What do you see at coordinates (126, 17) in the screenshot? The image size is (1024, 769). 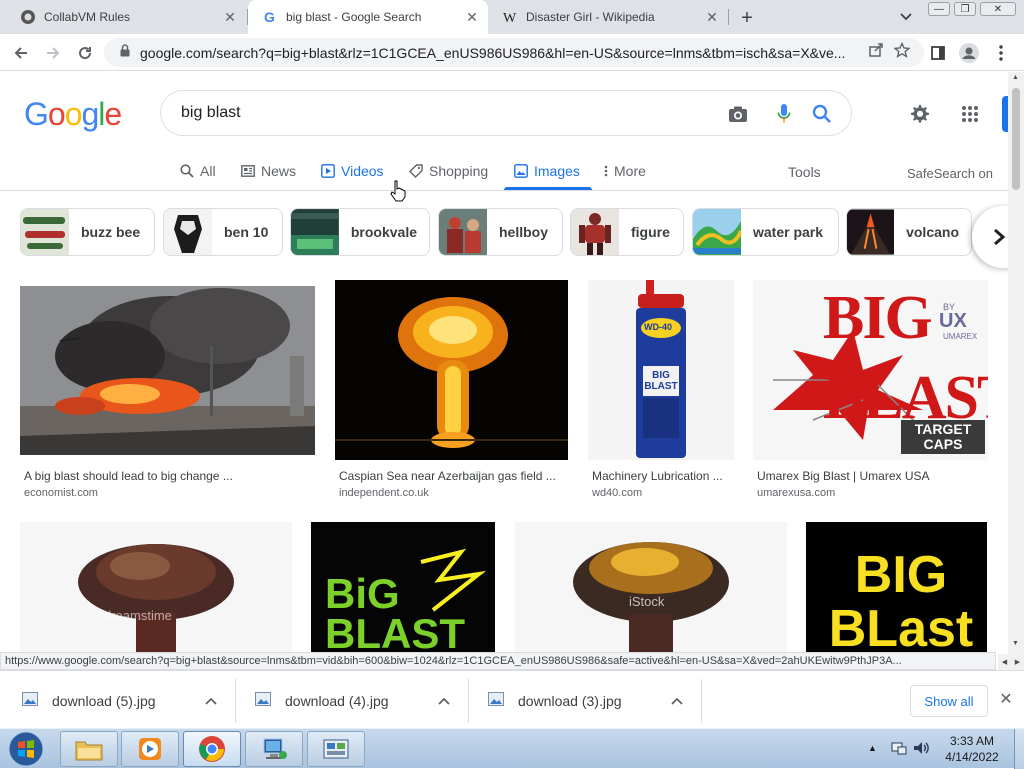 I see `tab-collabvm-rules: CollabVM Rules ✕` at bounding box center [126, 17].